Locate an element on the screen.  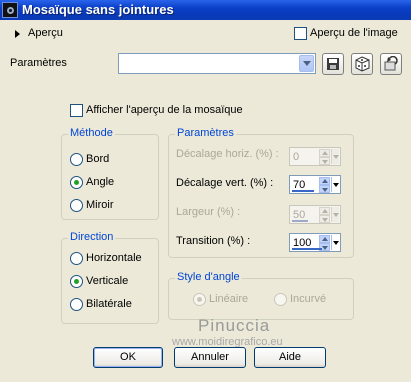
chevron-down-icon is located at coordinates (307, 63).